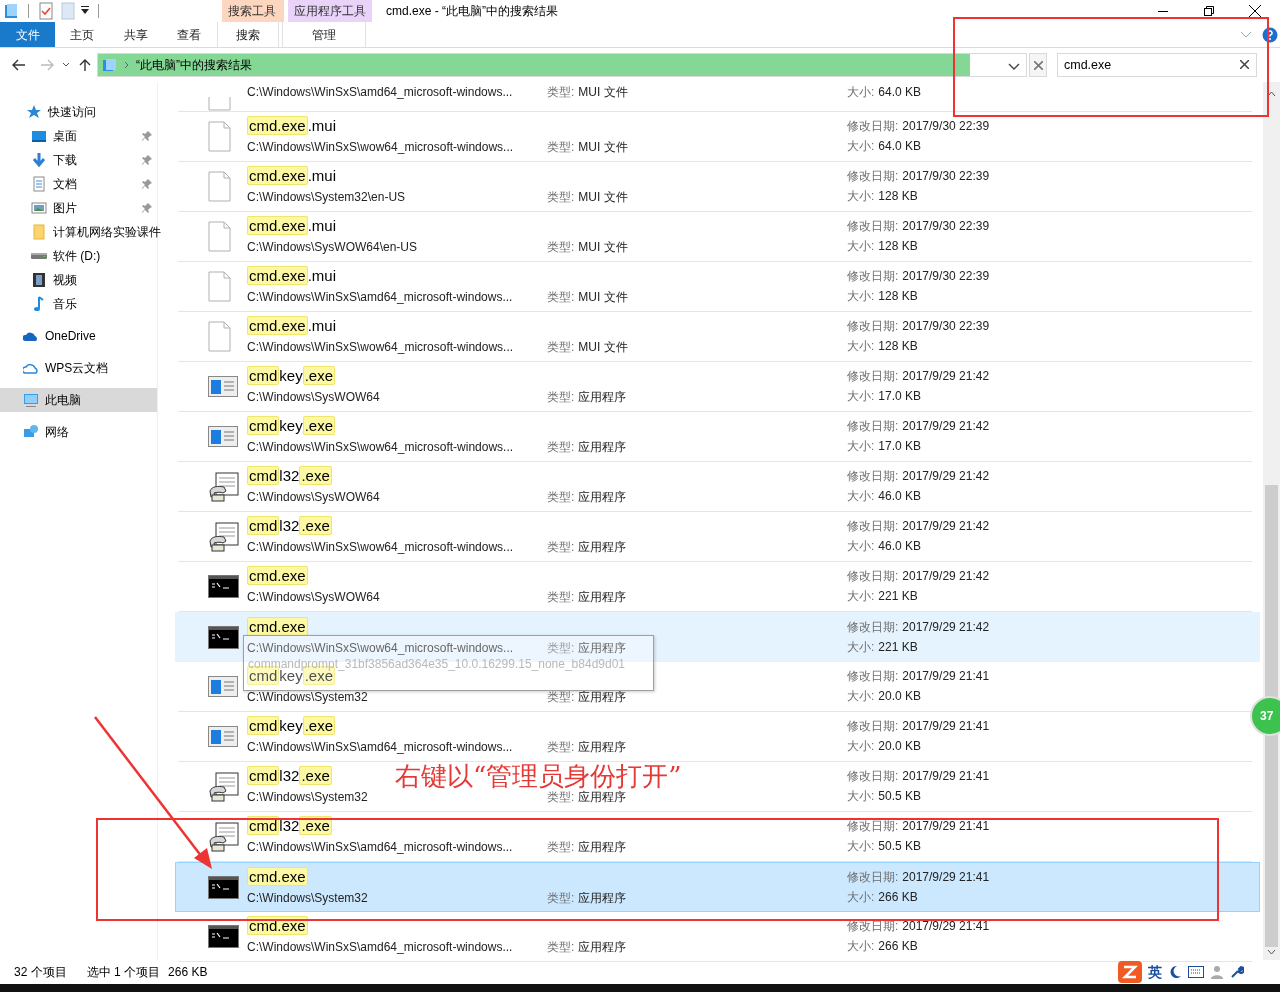 This screenshot has height=992, width=1280. What do you see at coordinates (290, 476) in the screenshot?
I see `file-name: cmdl32.exe` at bounding box center [290, 476].